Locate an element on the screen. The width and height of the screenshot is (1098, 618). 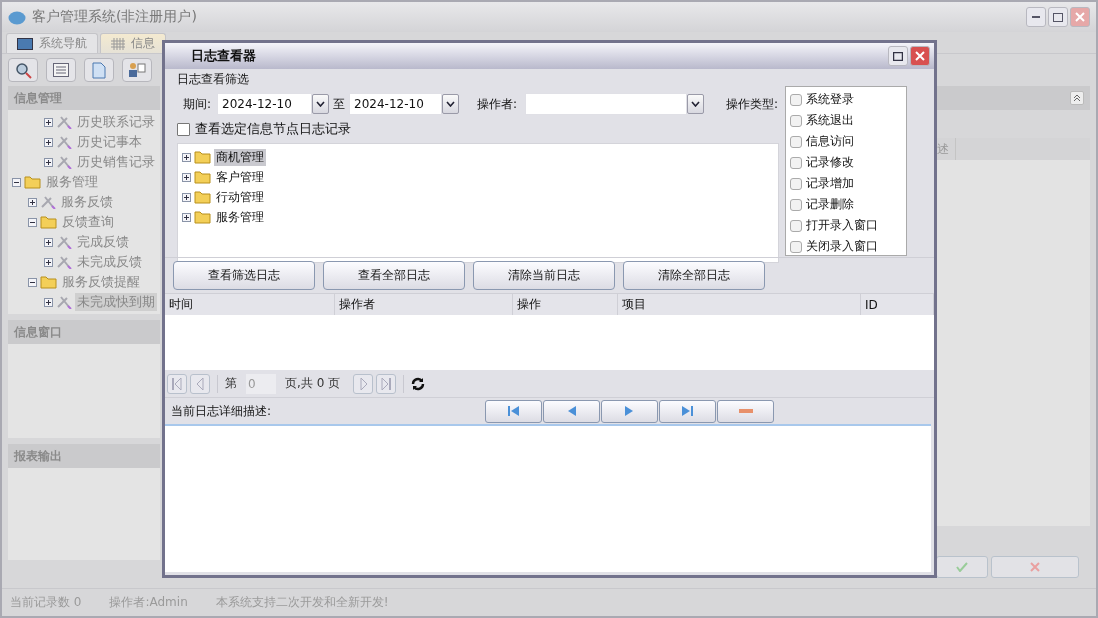
panel-header: 报表输出 is located at coordinates (84, 456).